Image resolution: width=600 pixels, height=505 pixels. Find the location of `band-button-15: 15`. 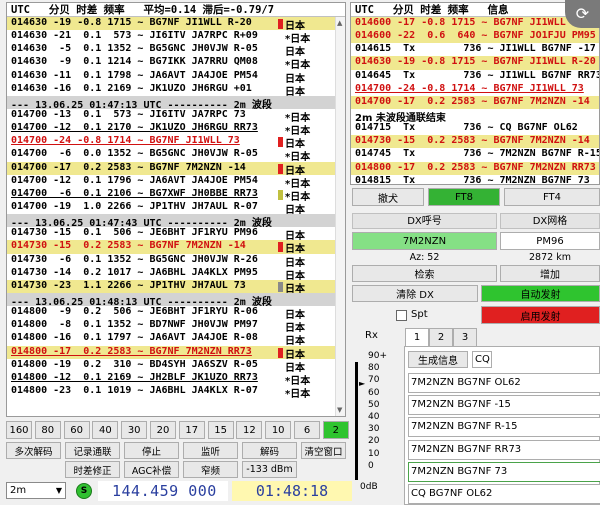

band-button-15: 15 is located at coordinates (220, 430).